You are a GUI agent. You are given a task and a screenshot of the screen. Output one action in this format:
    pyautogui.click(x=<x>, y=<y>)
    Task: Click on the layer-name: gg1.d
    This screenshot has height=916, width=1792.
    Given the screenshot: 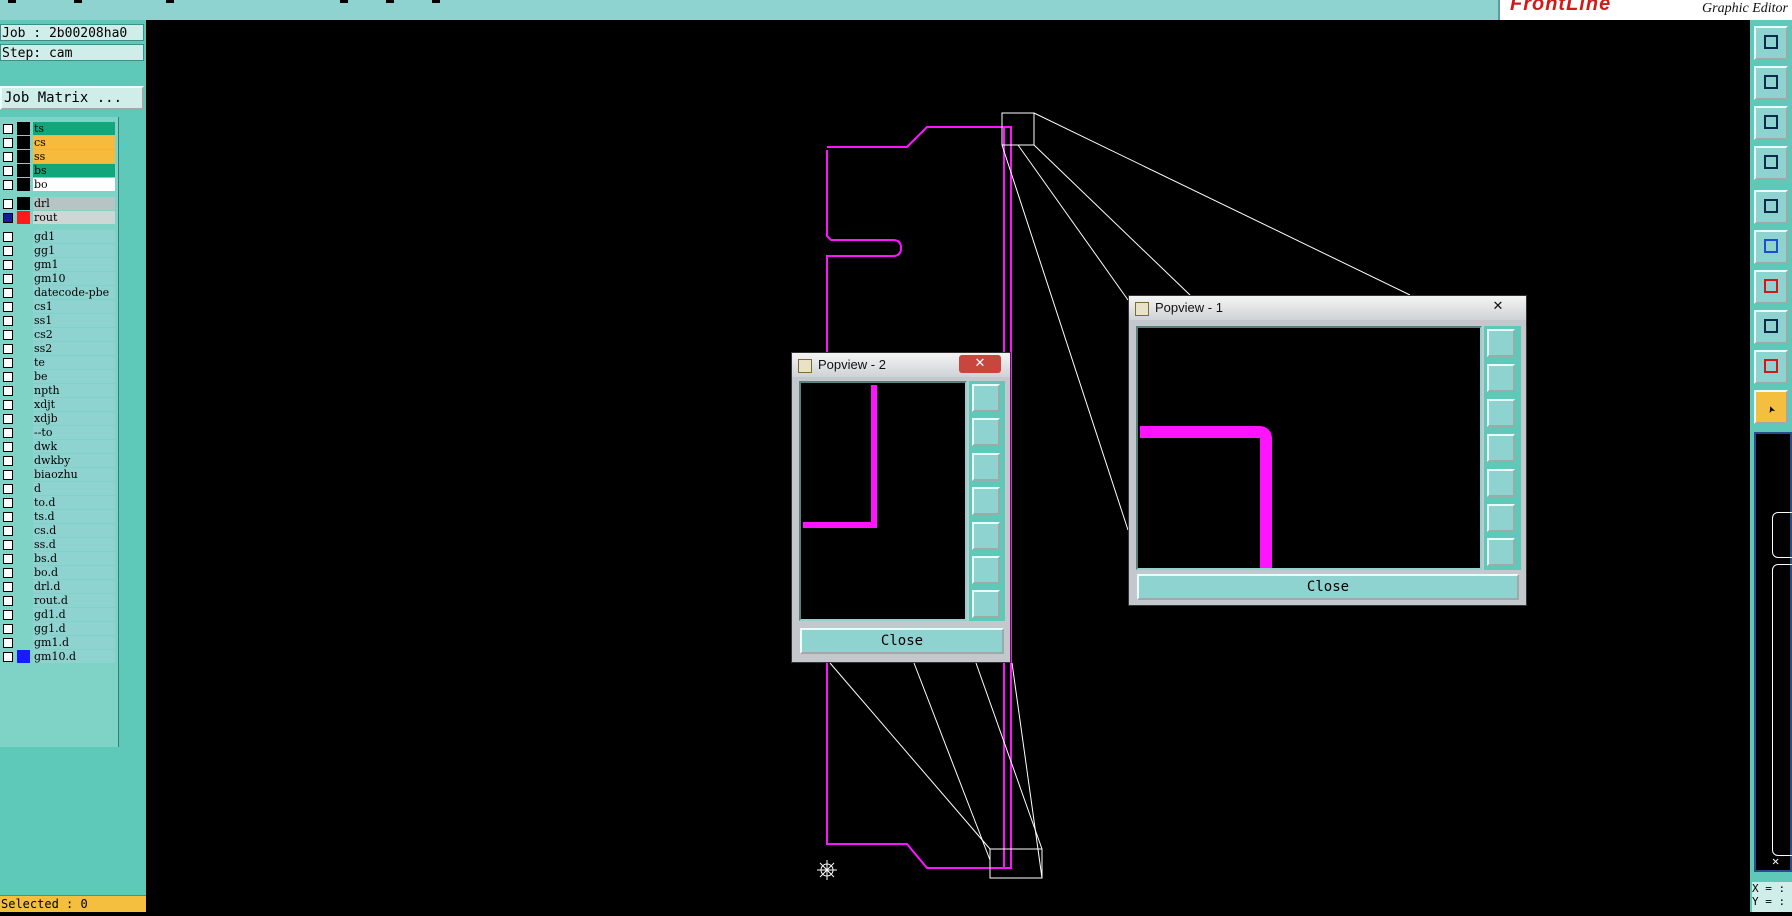 What is the action you would take?
    pyautogui.click(x=74, y=628)
    